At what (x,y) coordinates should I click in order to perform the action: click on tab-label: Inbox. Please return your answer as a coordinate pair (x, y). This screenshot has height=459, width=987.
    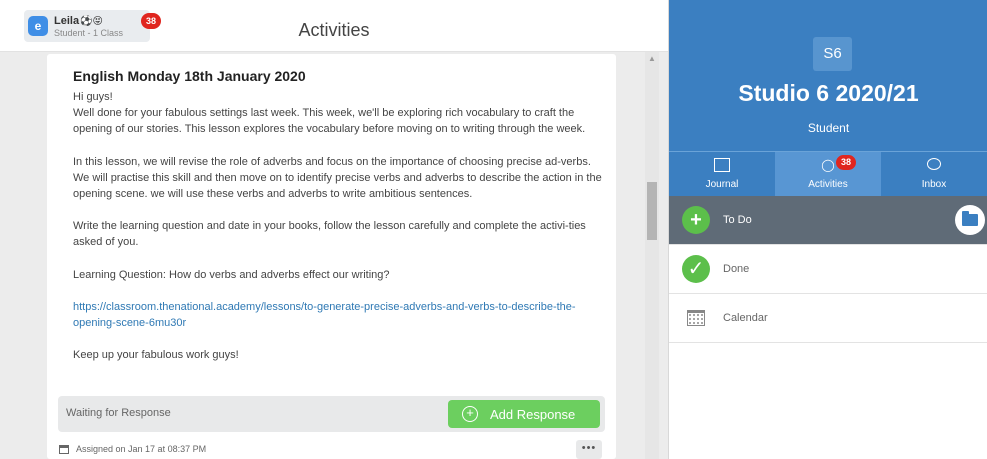
    Looking at the image, I should click on (934, 184).